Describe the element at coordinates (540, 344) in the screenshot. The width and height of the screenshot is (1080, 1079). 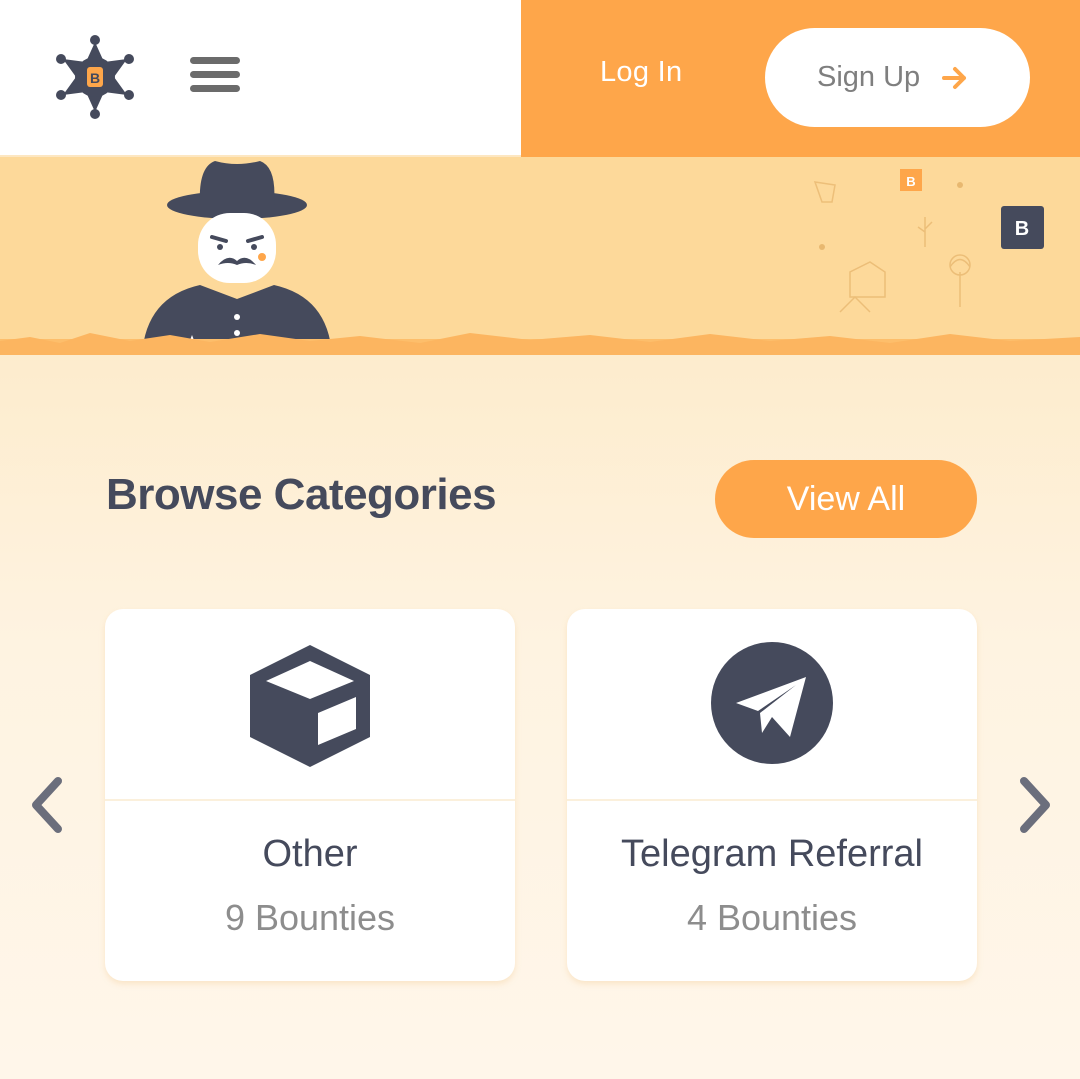
I see `ground-strip` at that location.